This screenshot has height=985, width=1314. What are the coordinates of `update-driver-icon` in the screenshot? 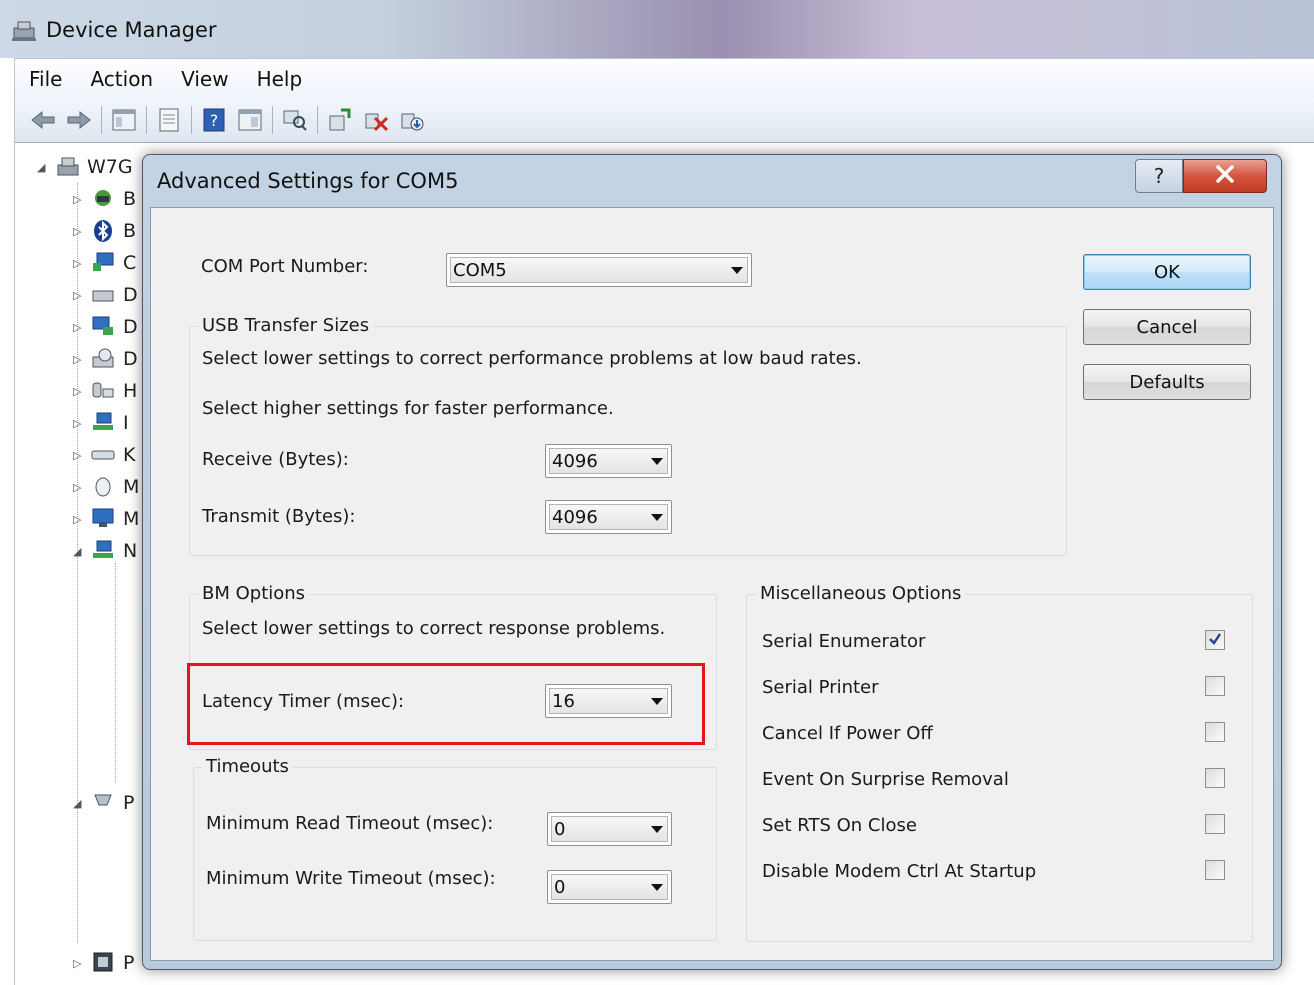 It's located at (340, 120).